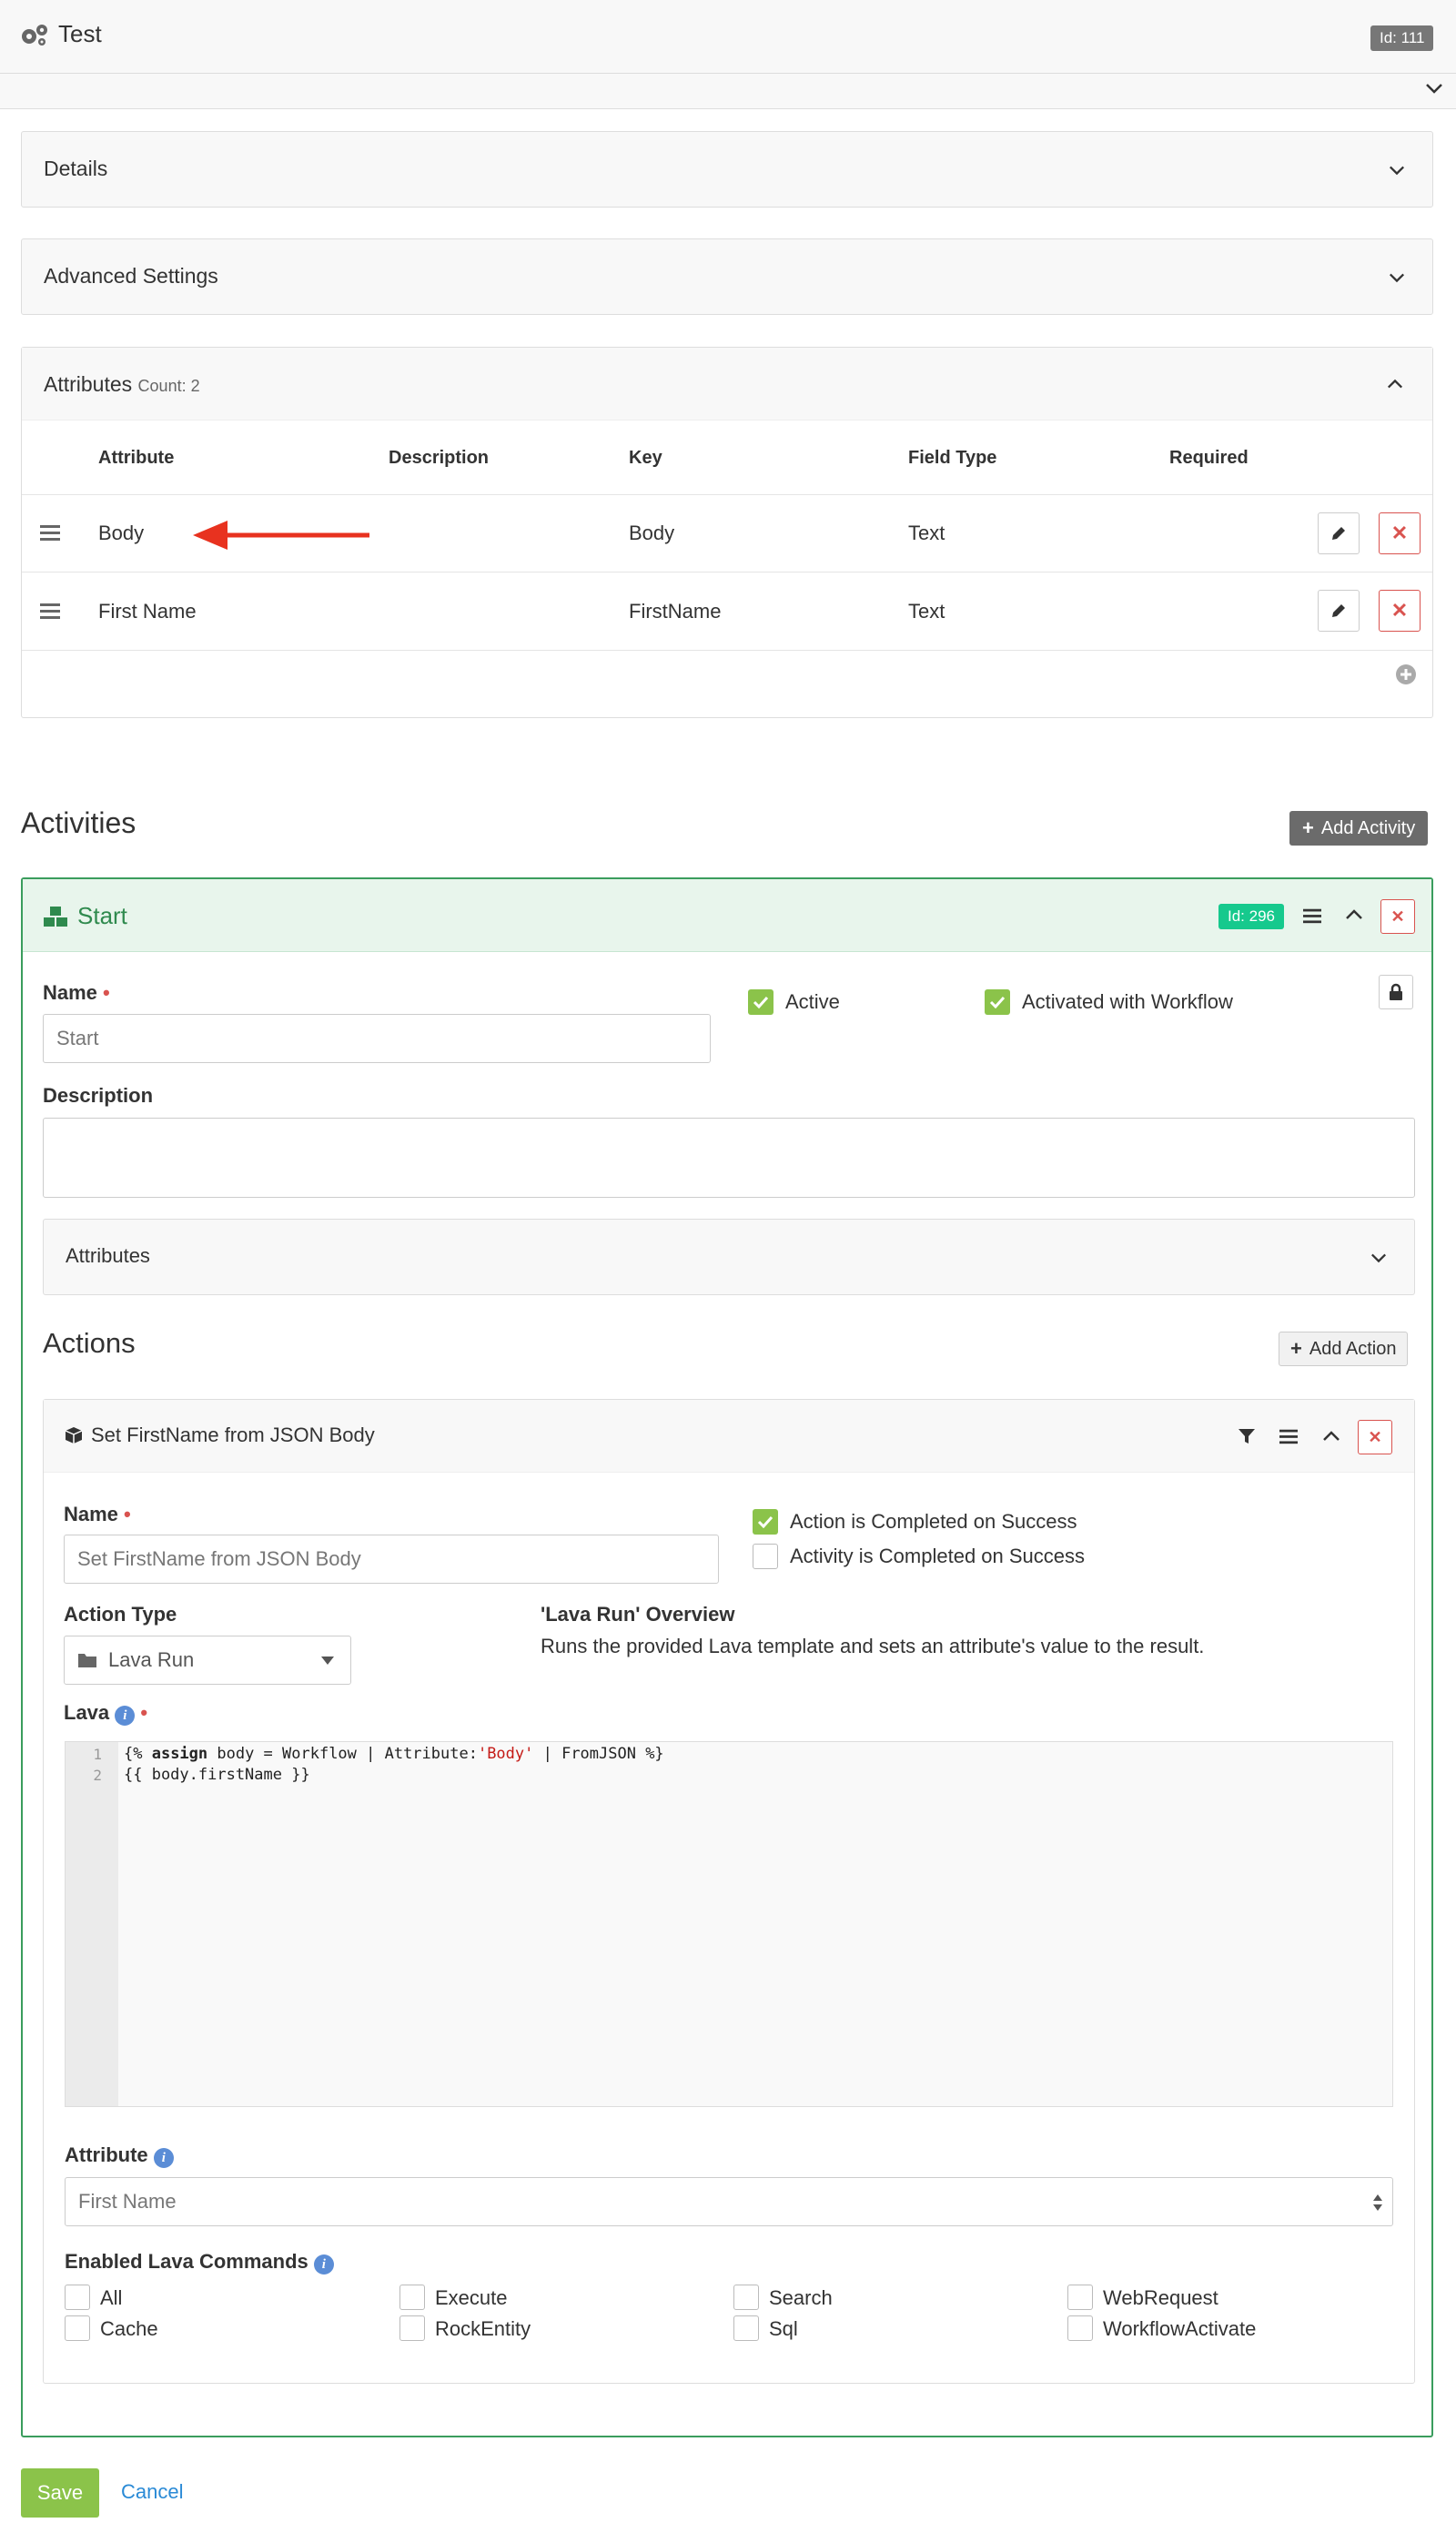 Image resolution: width=1456 pixels, height=2533 pixels. Describe the element at coordinates (186, 2261) in the screenshot. I see `enabled-commands-label-text: Enabled Lava Commands` at that location.